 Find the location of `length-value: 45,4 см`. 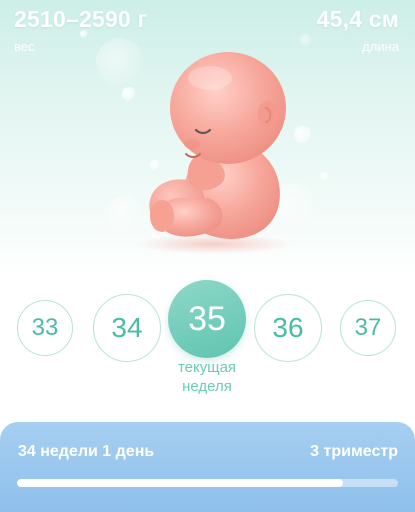

length-value: 45,4 см is located at coordinates (357, 19).